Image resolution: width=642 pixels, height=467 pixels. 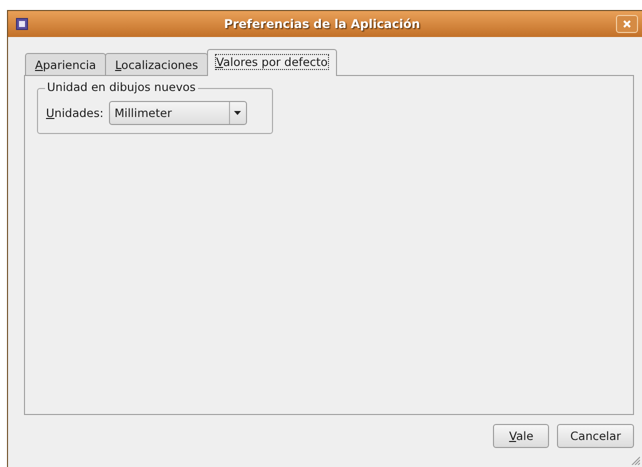 I want to click on tab: Localizaciones, so click(x=156, y=64).